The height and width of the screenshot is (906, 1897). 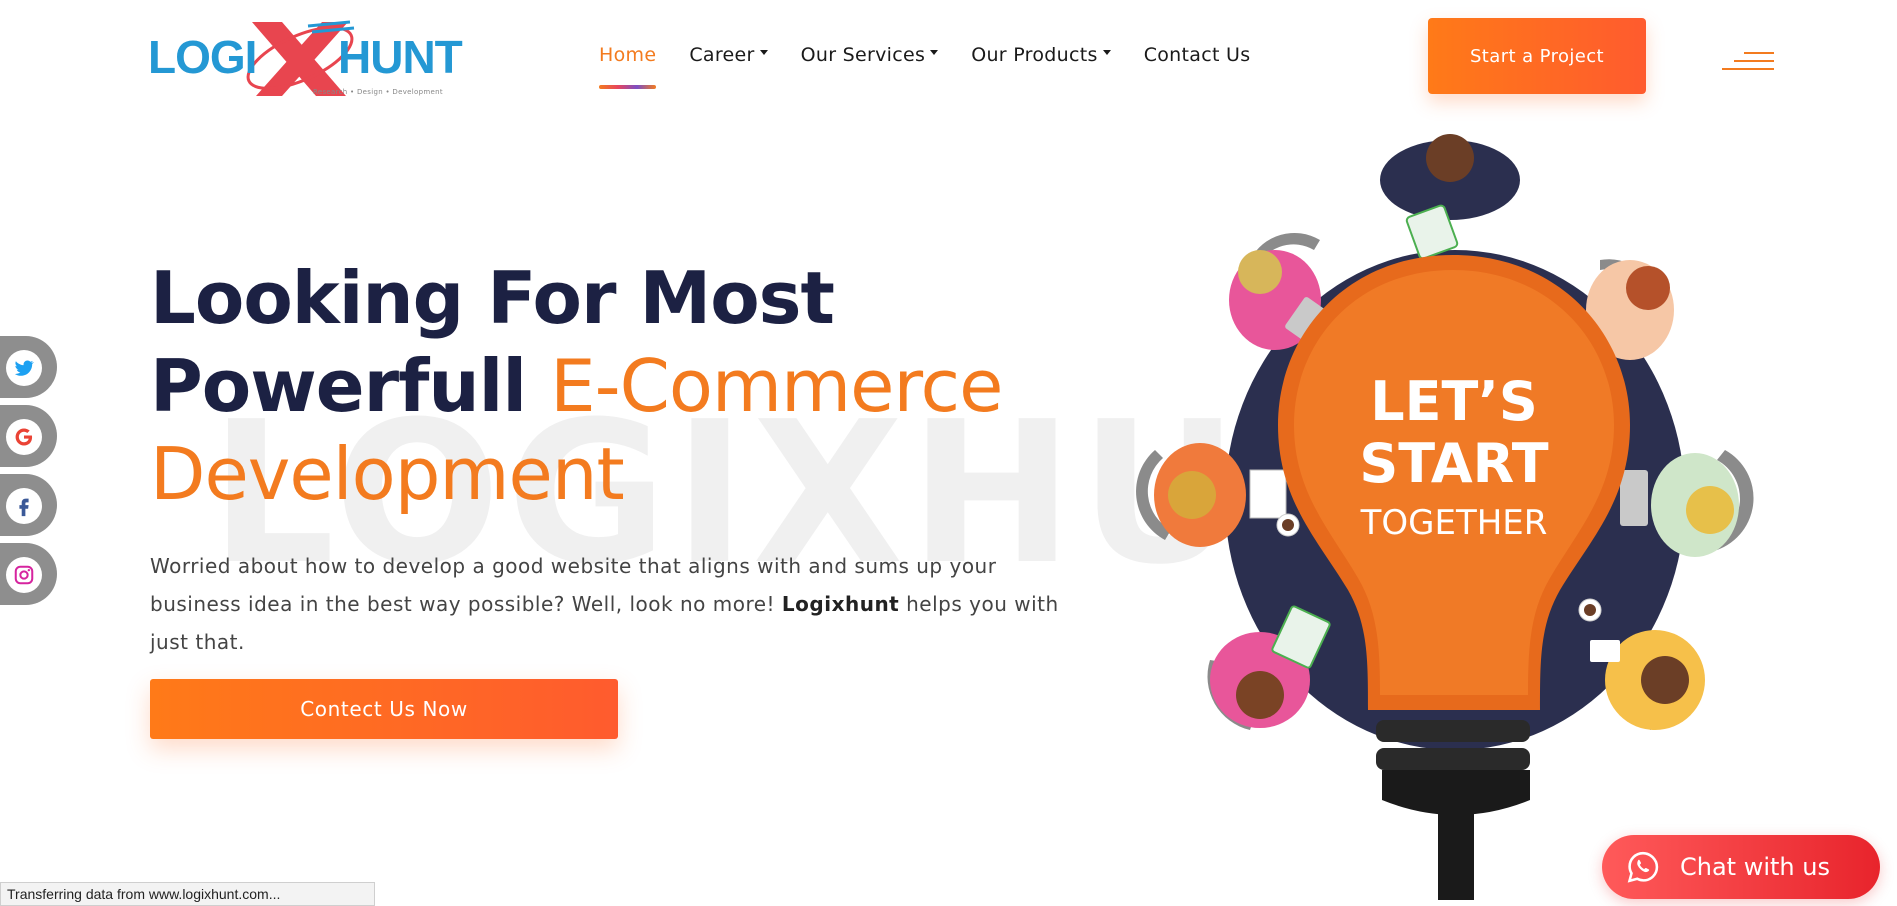 I want to click on bulb-text-line-3: TOGETHER, so click(x=1454, y=523).